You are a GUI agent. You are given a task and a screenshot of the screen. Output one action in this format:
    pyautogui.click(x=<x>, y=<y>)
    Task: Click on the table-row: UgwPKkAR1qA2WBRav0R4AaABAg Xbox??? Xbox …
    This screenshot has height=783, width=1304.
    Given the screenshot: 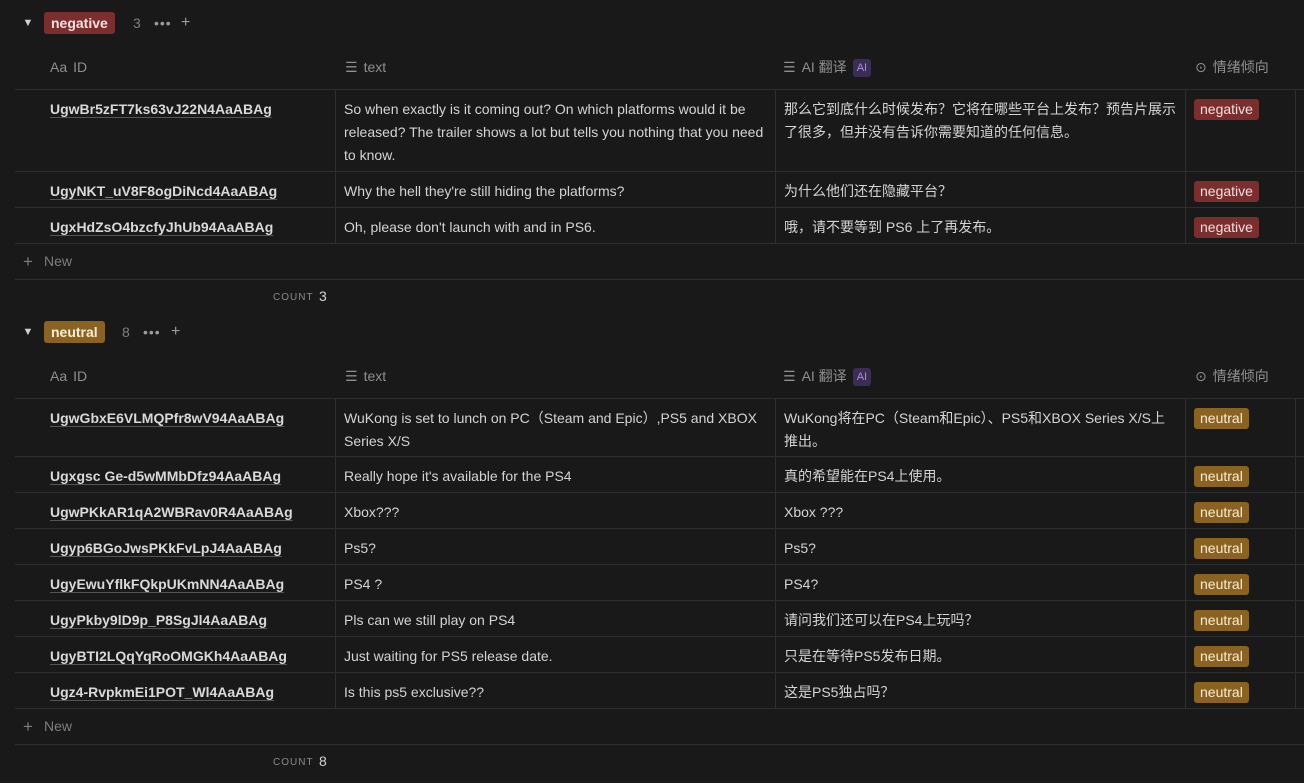 What is the action you would take?
    pyautogui.click(x=659, y=511)
    